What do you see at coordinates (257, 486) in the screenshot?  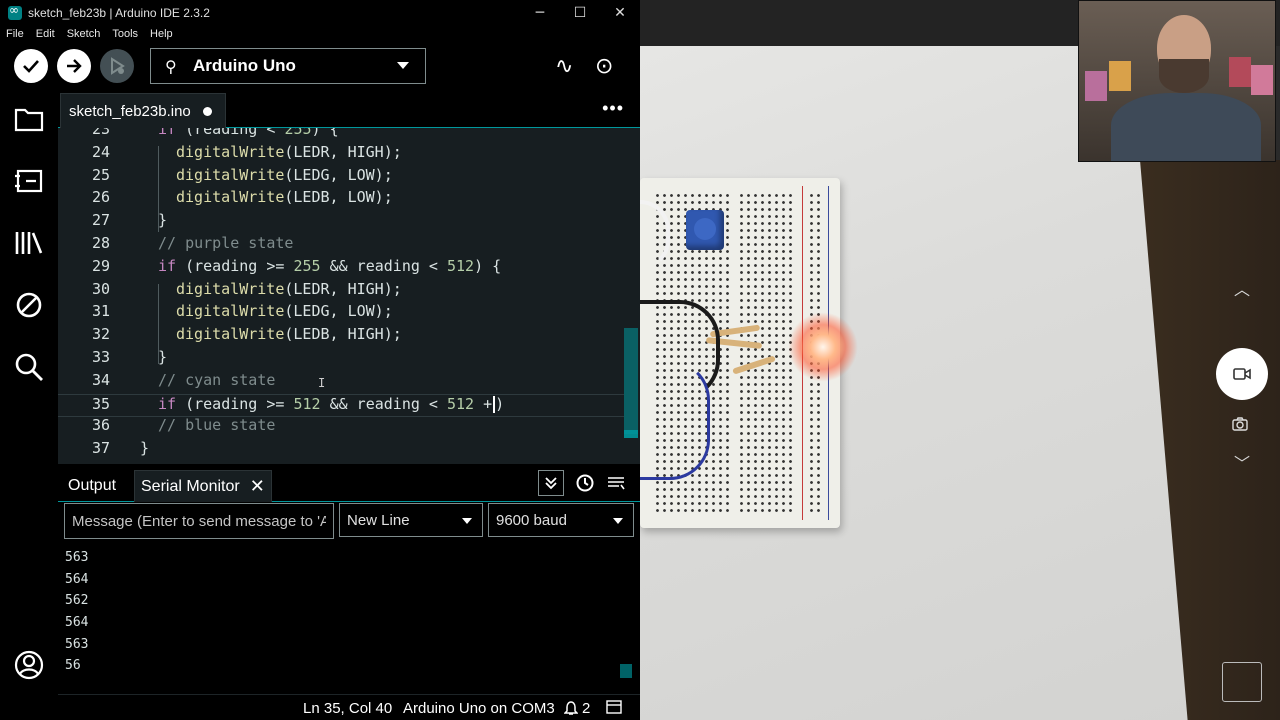 I see `close-tab-icon: ✕` at bounding box center [257, 486].